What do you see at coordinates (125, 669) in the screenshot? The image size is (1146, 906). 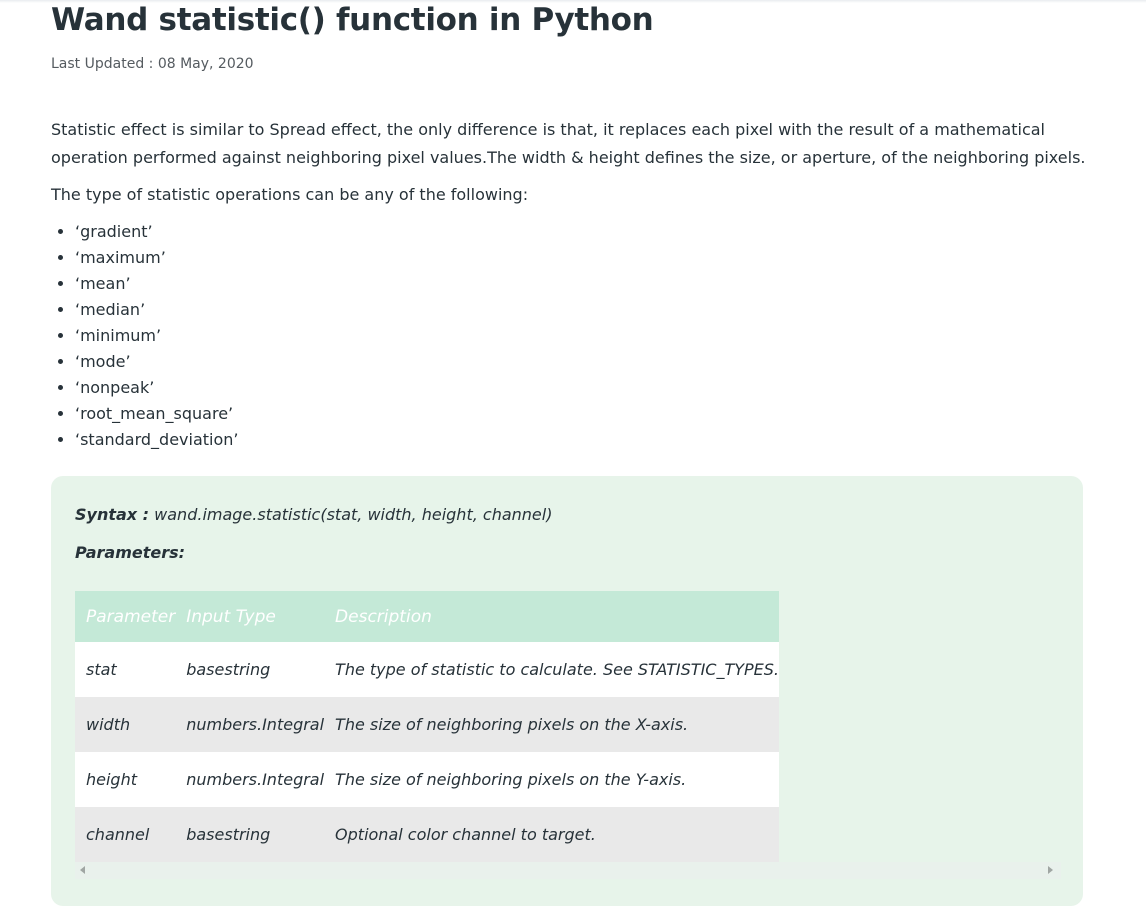 I see `table-cell: stat` at bounding box center [125, 669].